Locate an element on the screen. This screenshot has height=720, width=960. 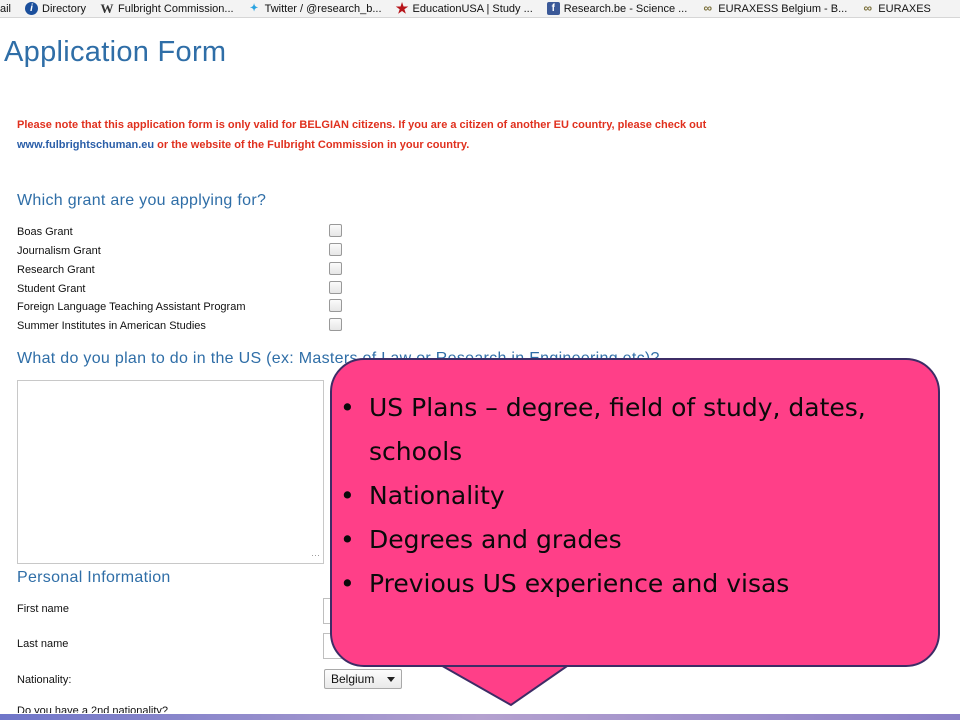
nationality-label: Nationality: is located at coordinates (44, 680).